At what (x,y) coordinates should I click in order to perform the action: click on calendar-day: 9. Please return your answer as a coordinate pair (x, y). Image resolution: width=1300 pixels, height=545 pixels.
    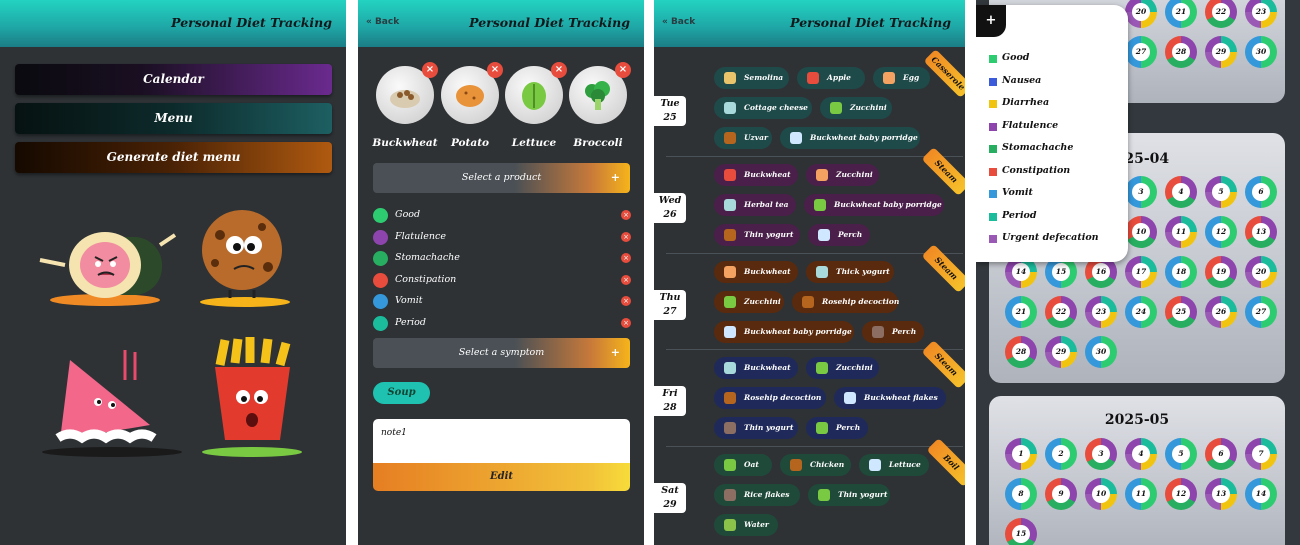
    Looking at the image, I should click on (1061, 494).